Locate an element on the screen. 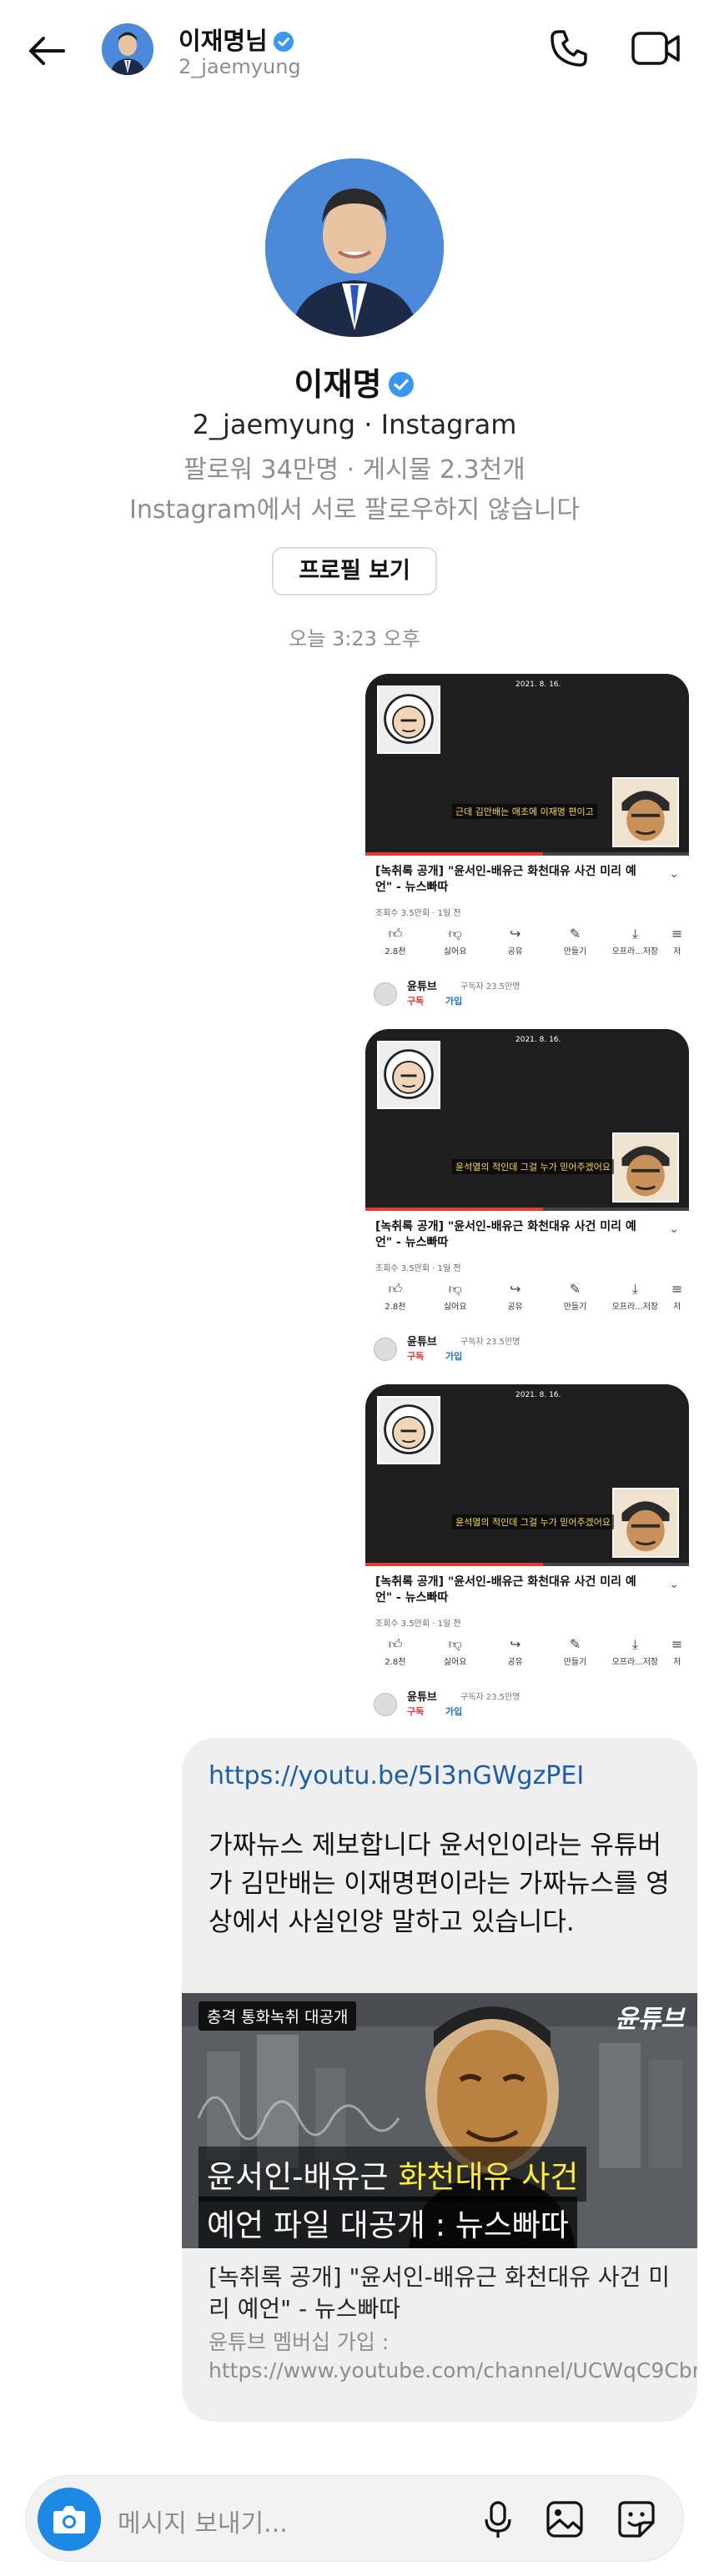 This screenshot has height=2576, width=709. video-frame: 2021. 8. 16. 윤석열의 적인데 그걸 누가 믿어주겠어요 is located at coordinates (527, 1120).